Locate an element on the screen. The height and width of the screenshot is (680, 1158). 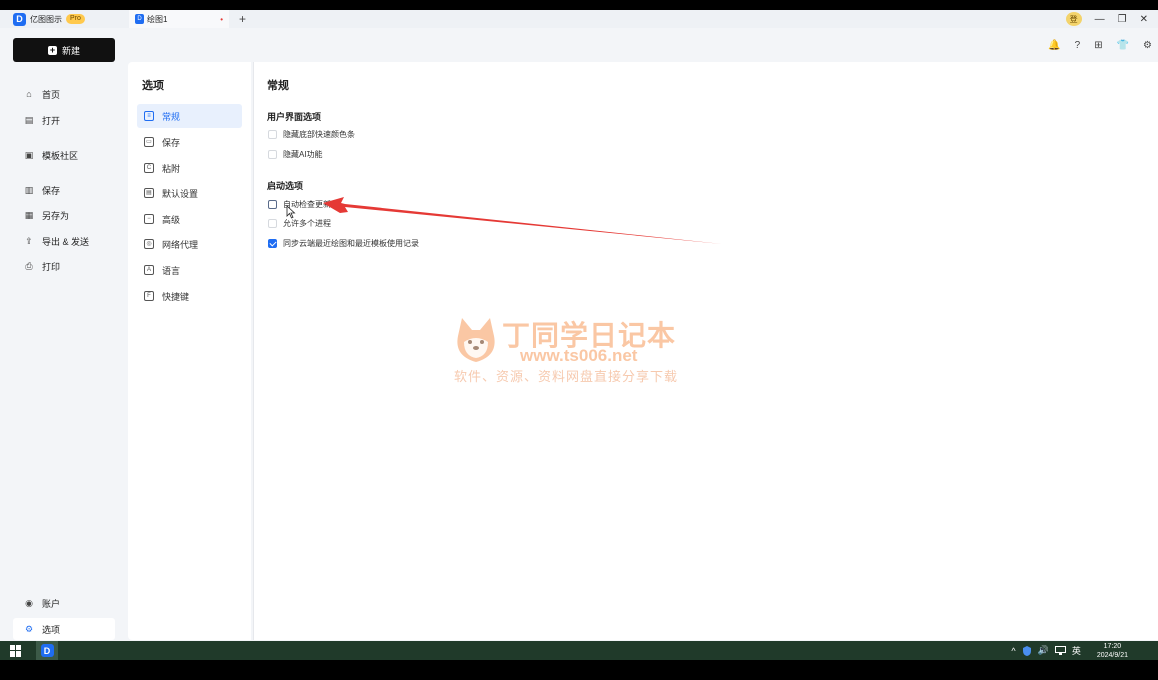
clock: 17:20 2024/9/21 is located at coordinates (1112, 651).